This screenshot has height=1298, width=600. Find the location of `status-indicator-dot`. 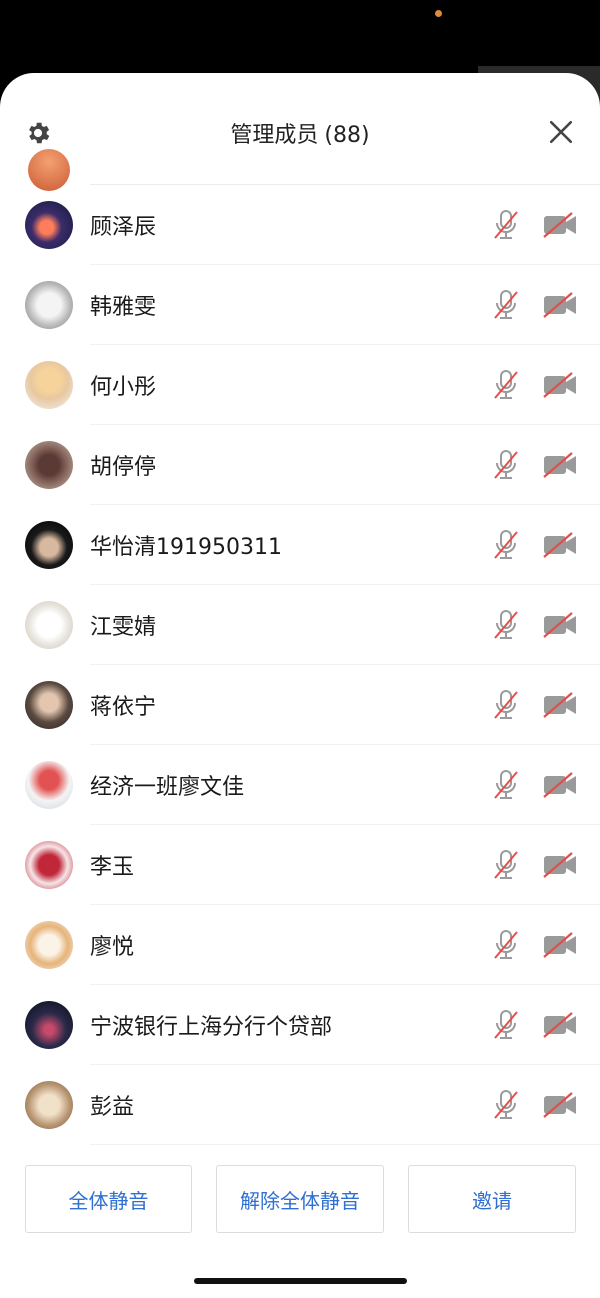

status-indicator-dot is located at coordinates (438, 13).